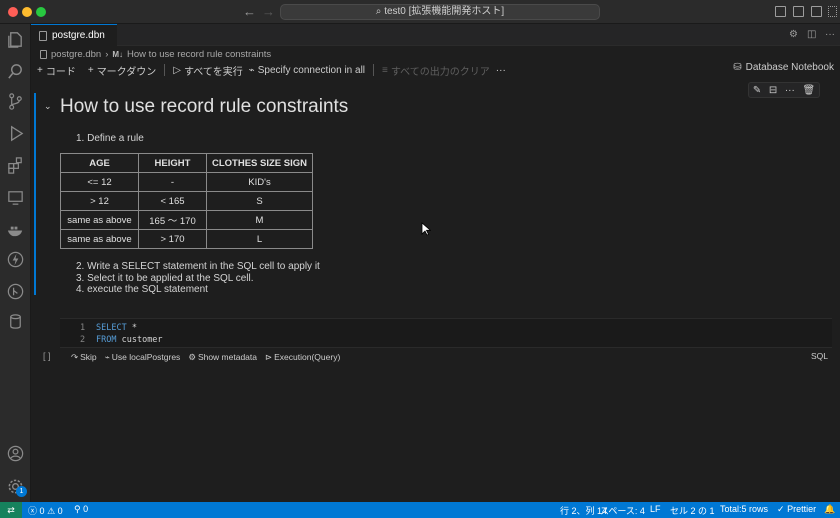 This screenshot has width=840, height=518. Describe the element at coordinates (259, 220) in the screenshot. I see `table-cell: M` at that location.